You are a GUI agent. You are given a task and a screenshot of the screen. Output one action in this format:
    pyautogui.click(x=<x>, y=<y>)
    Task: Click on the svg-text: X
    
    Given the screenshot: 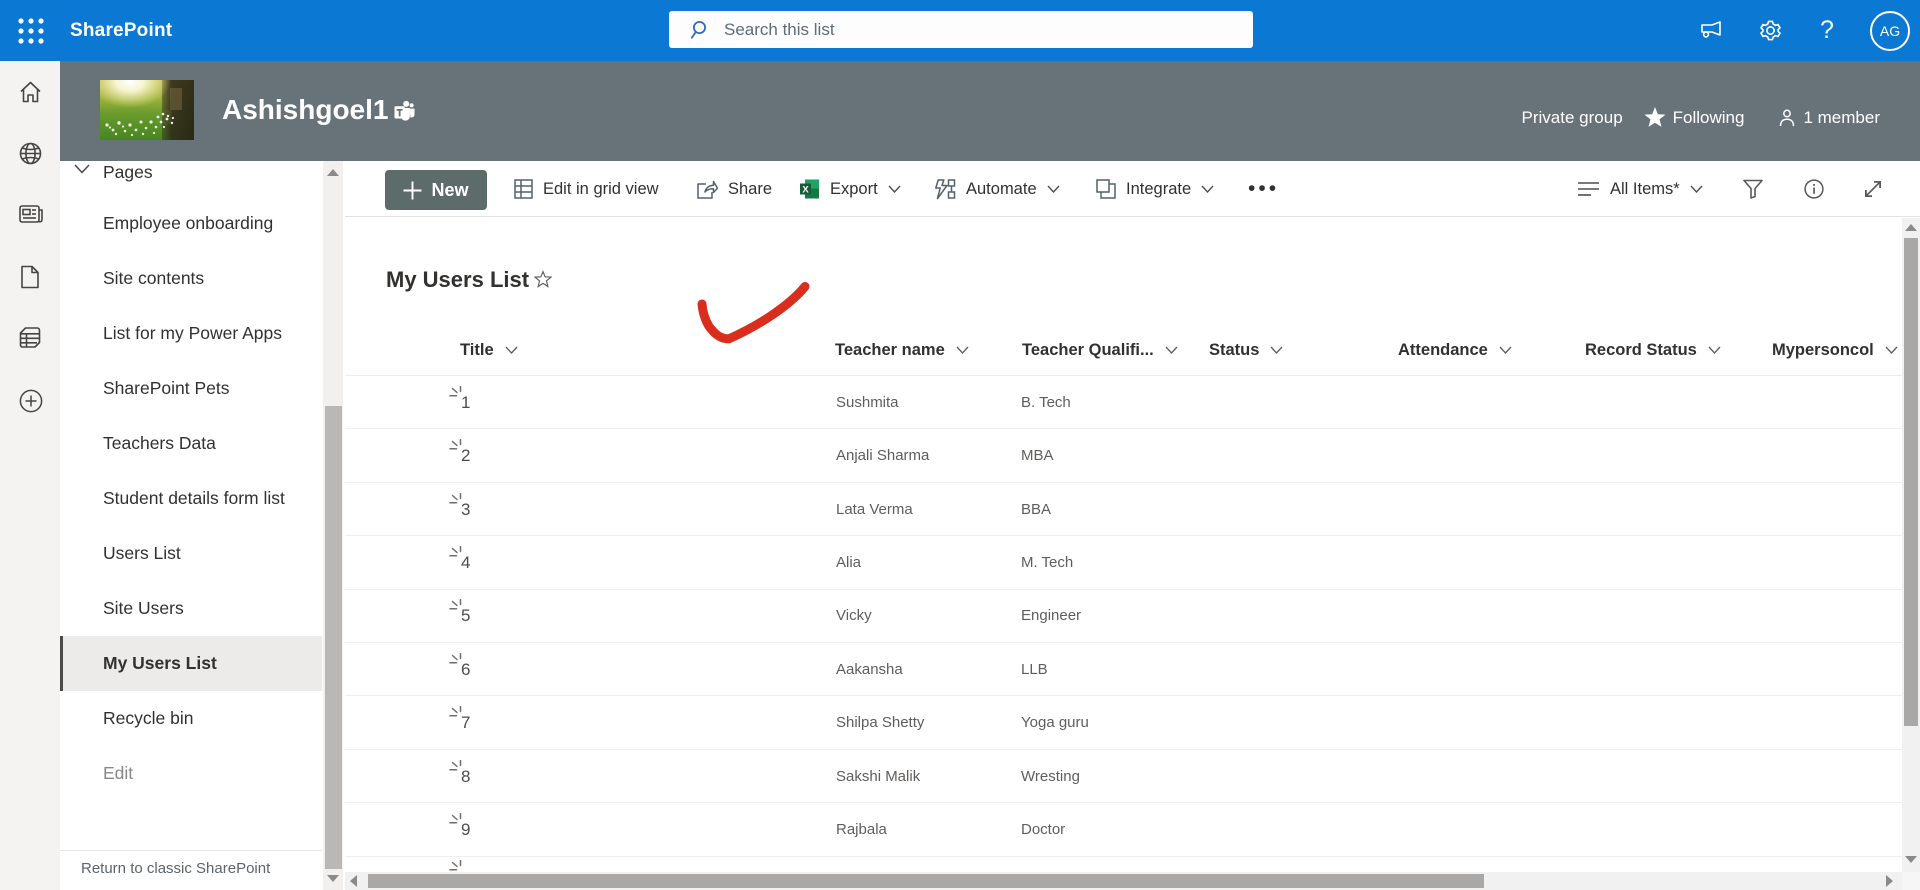 What is the action you would take?
    pyautogui.click(x=805, y=190)
    